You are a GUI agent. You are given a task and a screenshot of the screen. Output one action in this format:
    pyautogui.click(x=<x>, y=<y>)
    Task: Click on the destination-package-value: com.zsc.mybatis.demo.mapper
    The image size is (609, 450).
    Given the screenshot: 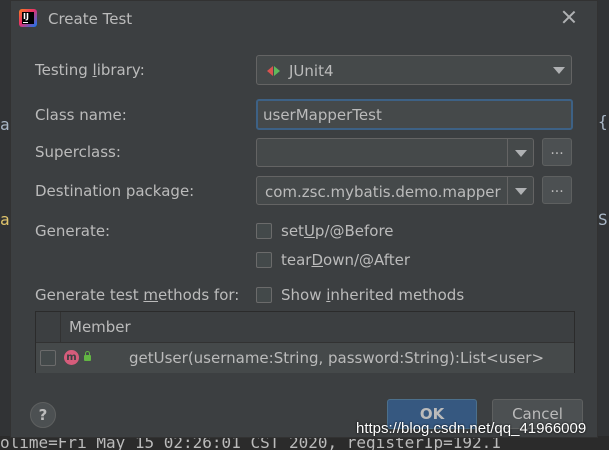 What is the action you would take?
    pyautogui.click(x=383, y=192)
    